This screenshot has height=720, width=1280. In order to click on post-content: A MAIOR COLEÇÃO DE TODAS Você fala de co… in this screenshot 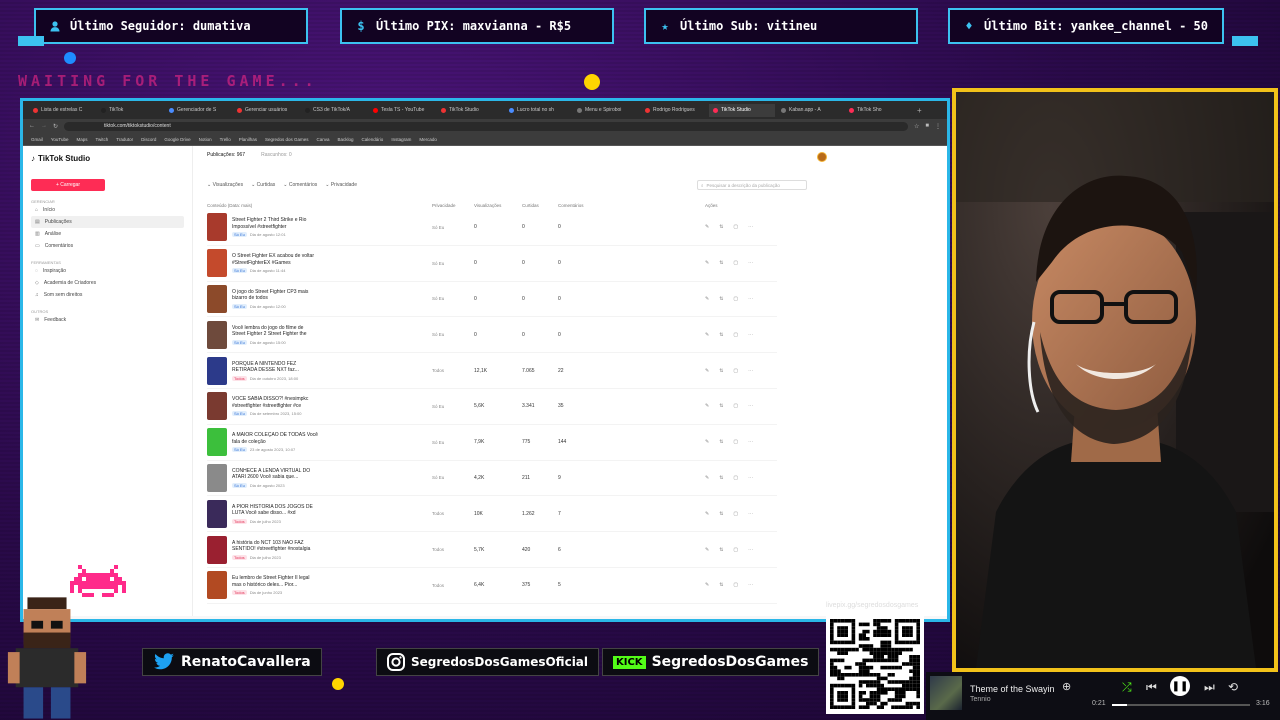, I will do `click(319, 442)`.